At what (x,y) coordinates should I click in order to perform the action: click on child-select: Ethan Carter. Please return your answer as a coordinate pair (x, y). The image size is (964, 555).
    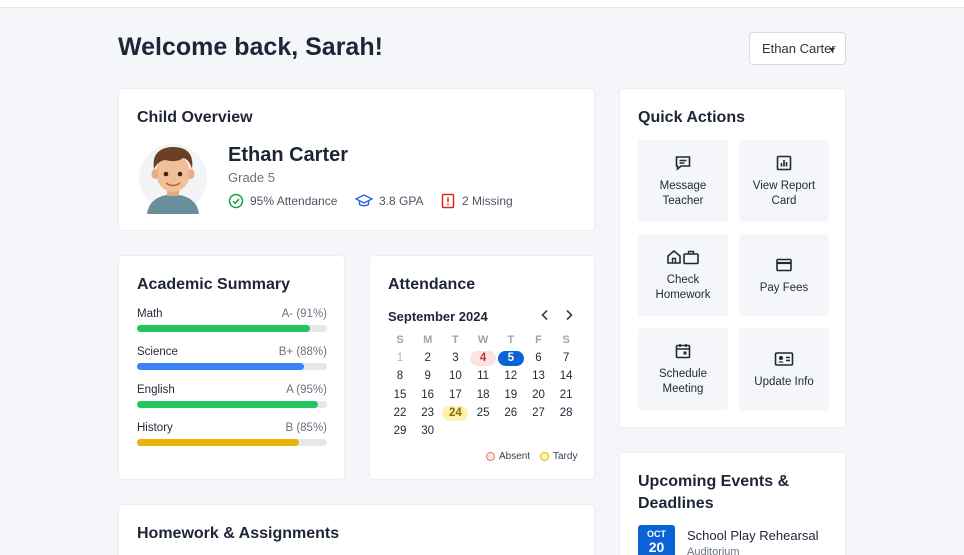
    Looking at the image, I should click on (797, 48).